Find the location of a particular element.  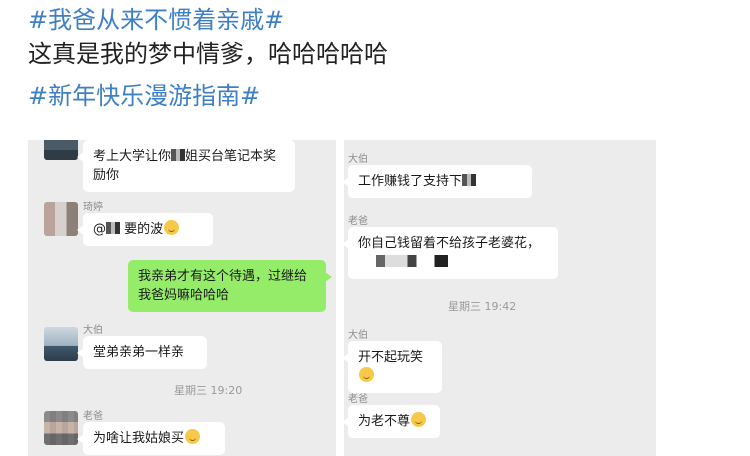

chat-bubble: 堂弟亲弟一样亲 is located at coordinates (142, 352).